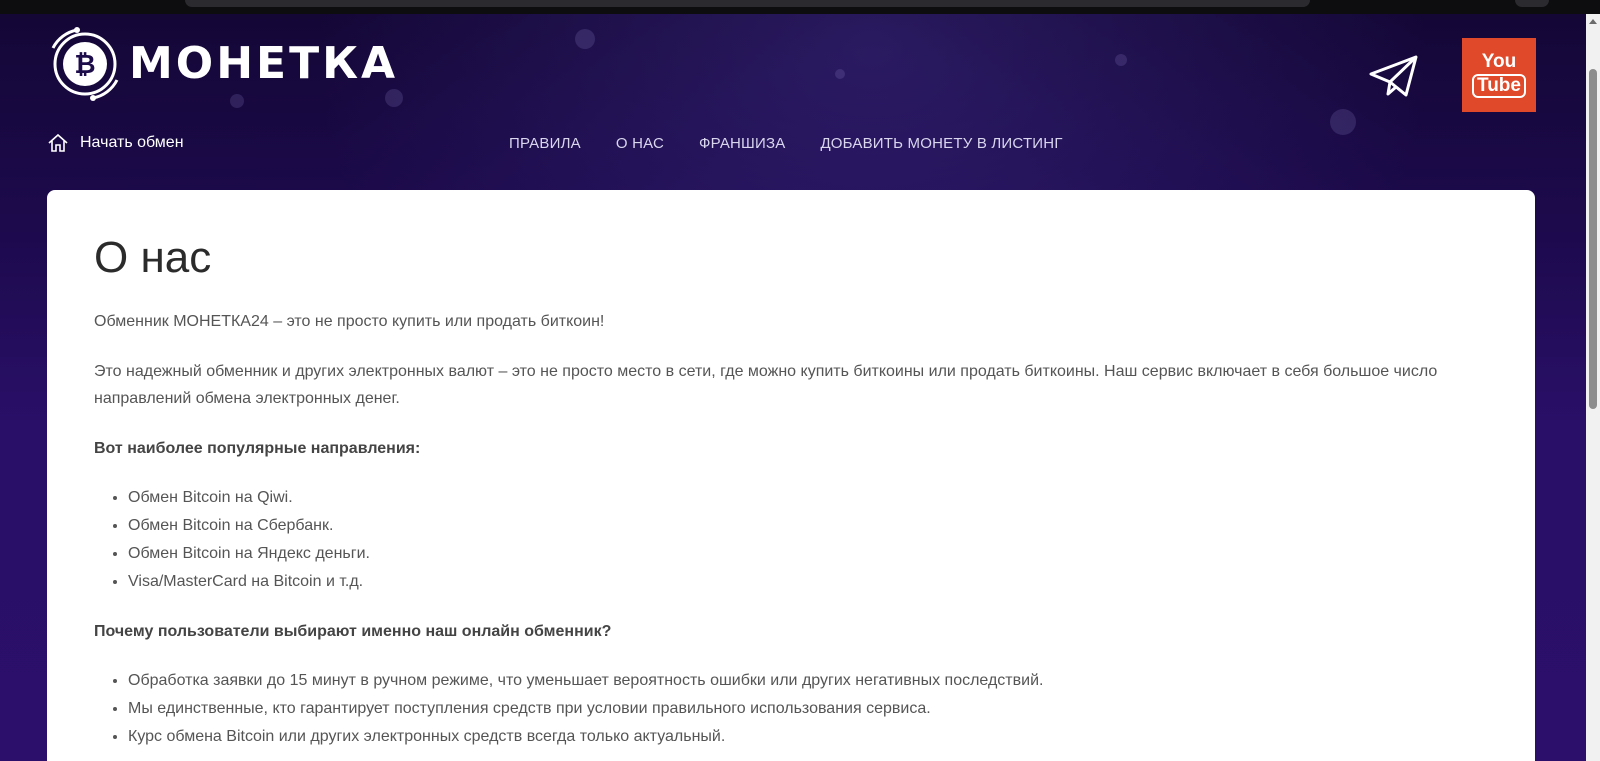 This screenshot has height=761, width=1600. I want to click on browser-top-bar, so click(800, 7).